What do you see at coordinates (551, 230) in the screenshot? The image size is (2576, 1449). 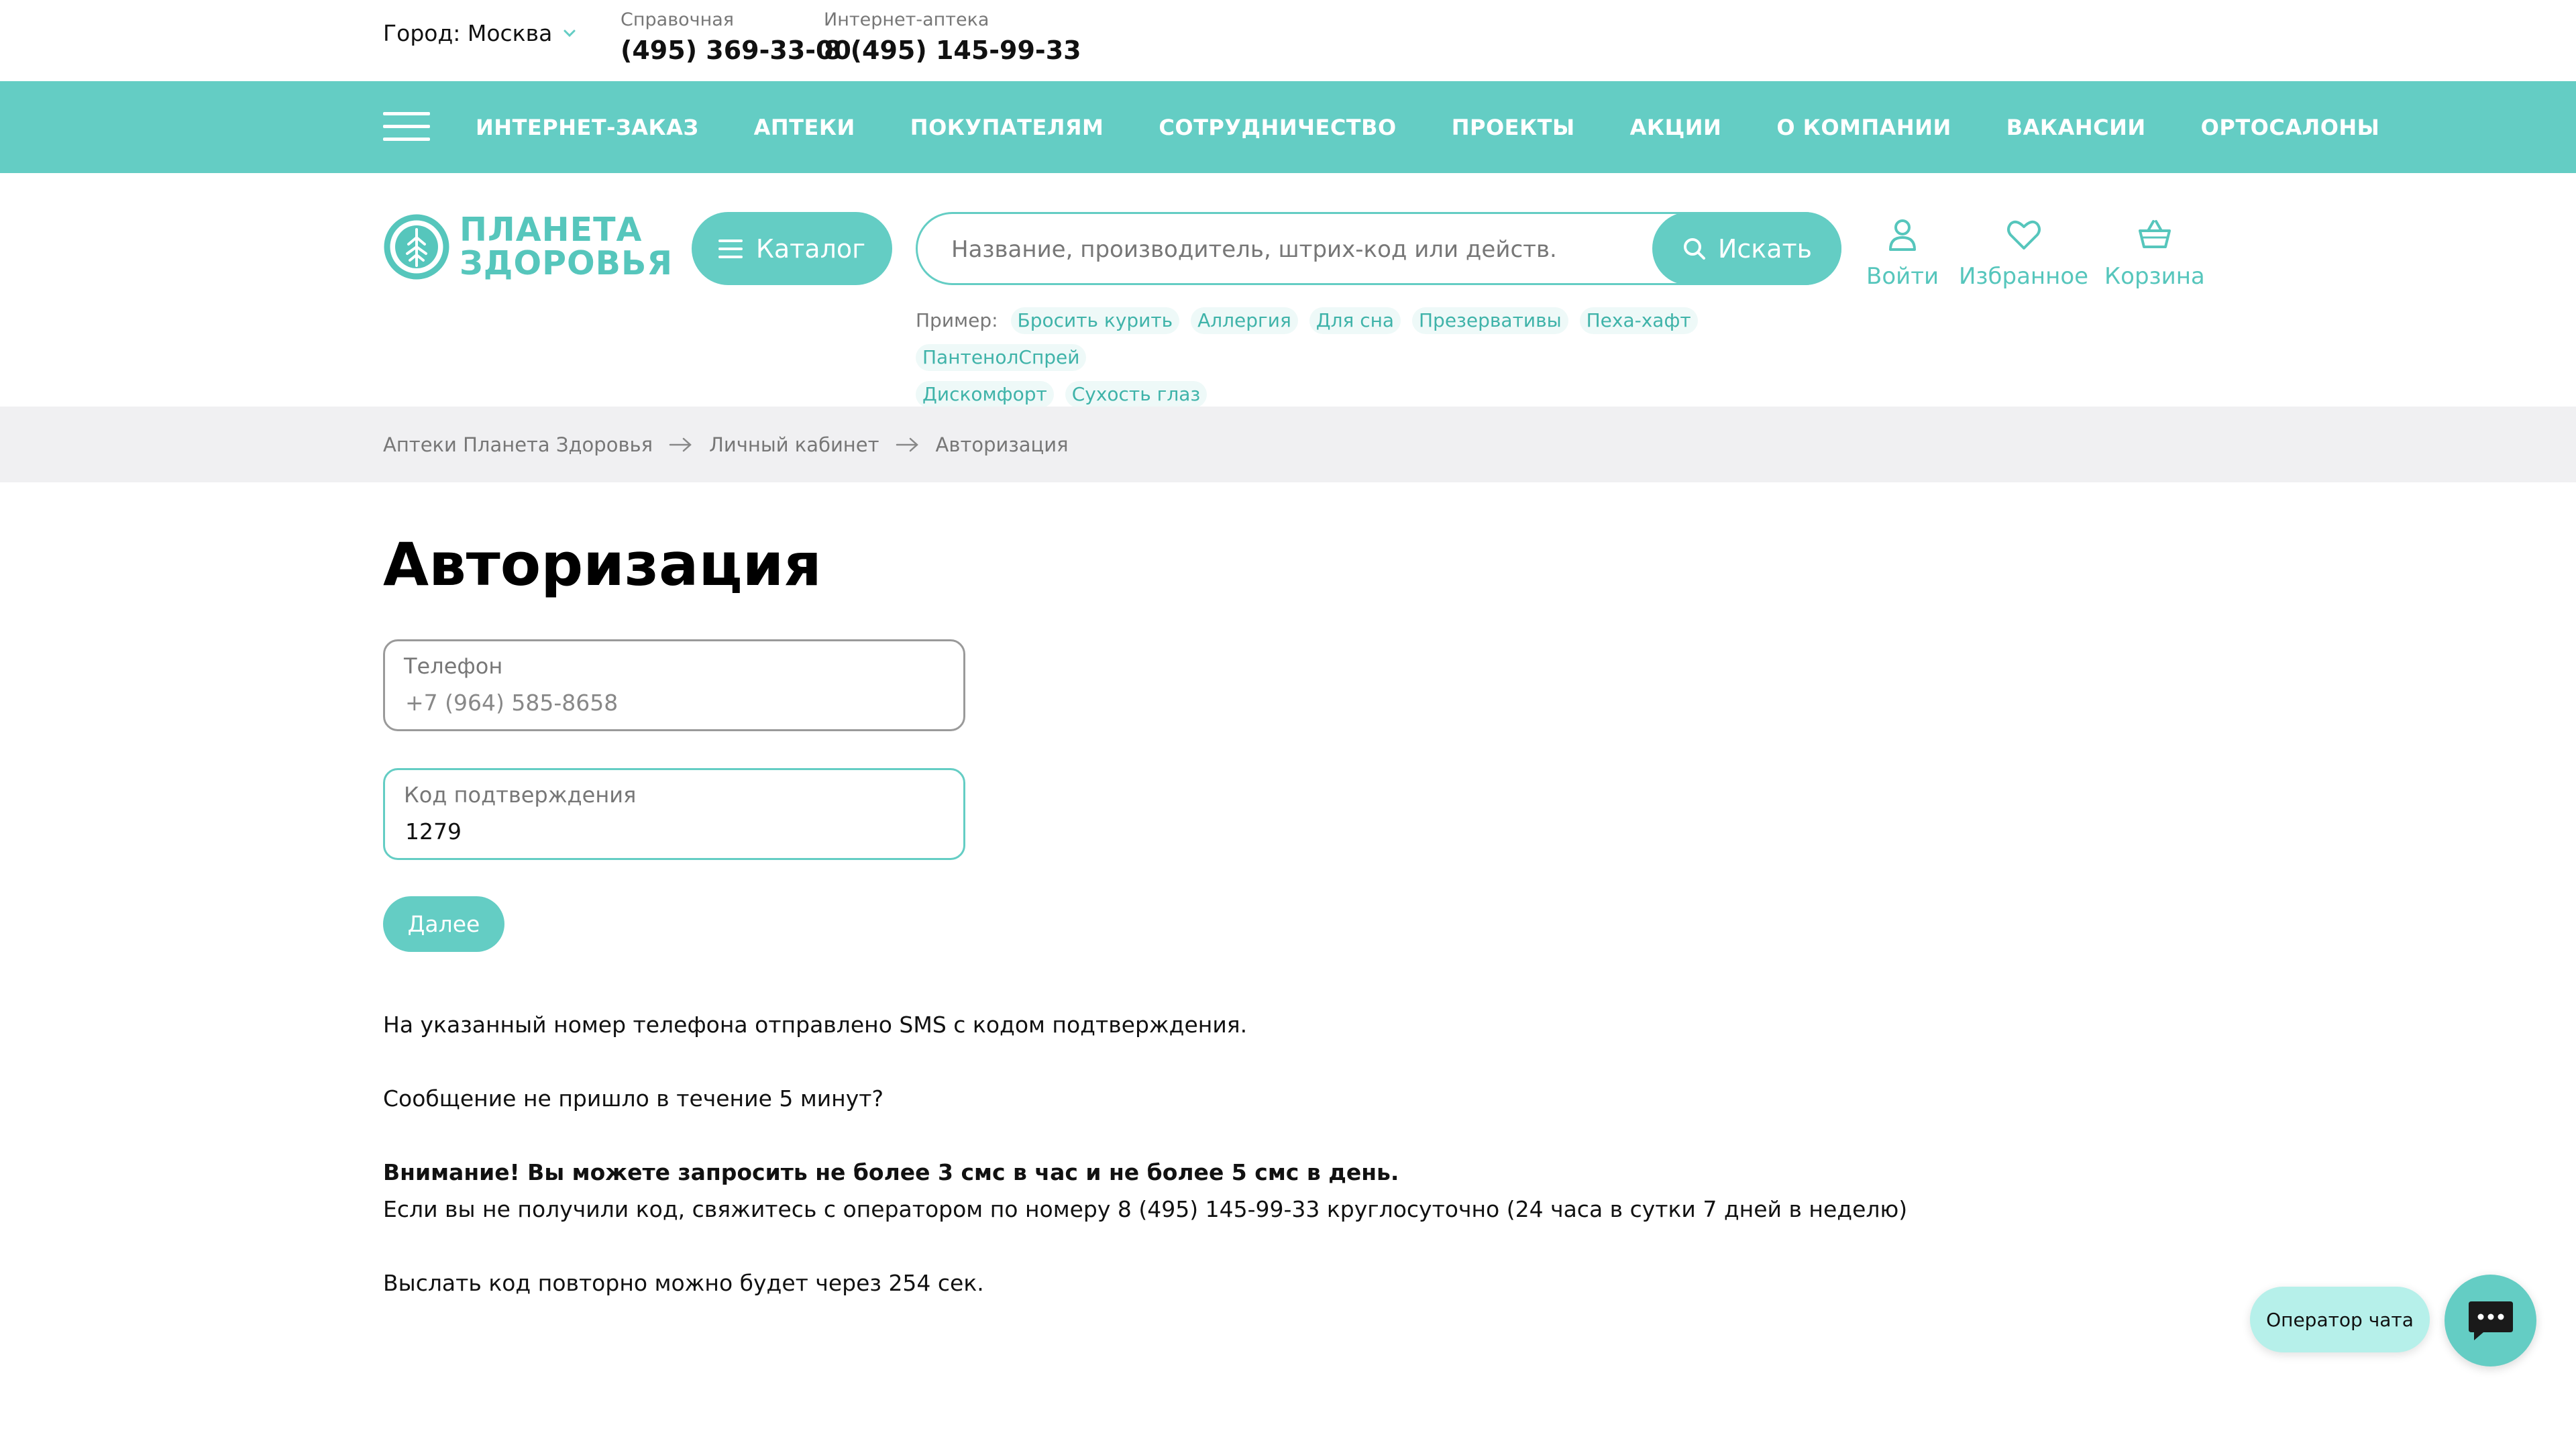 I see `logo-line-1: ПЛАНЕТА` at bounding box center [551, 230].